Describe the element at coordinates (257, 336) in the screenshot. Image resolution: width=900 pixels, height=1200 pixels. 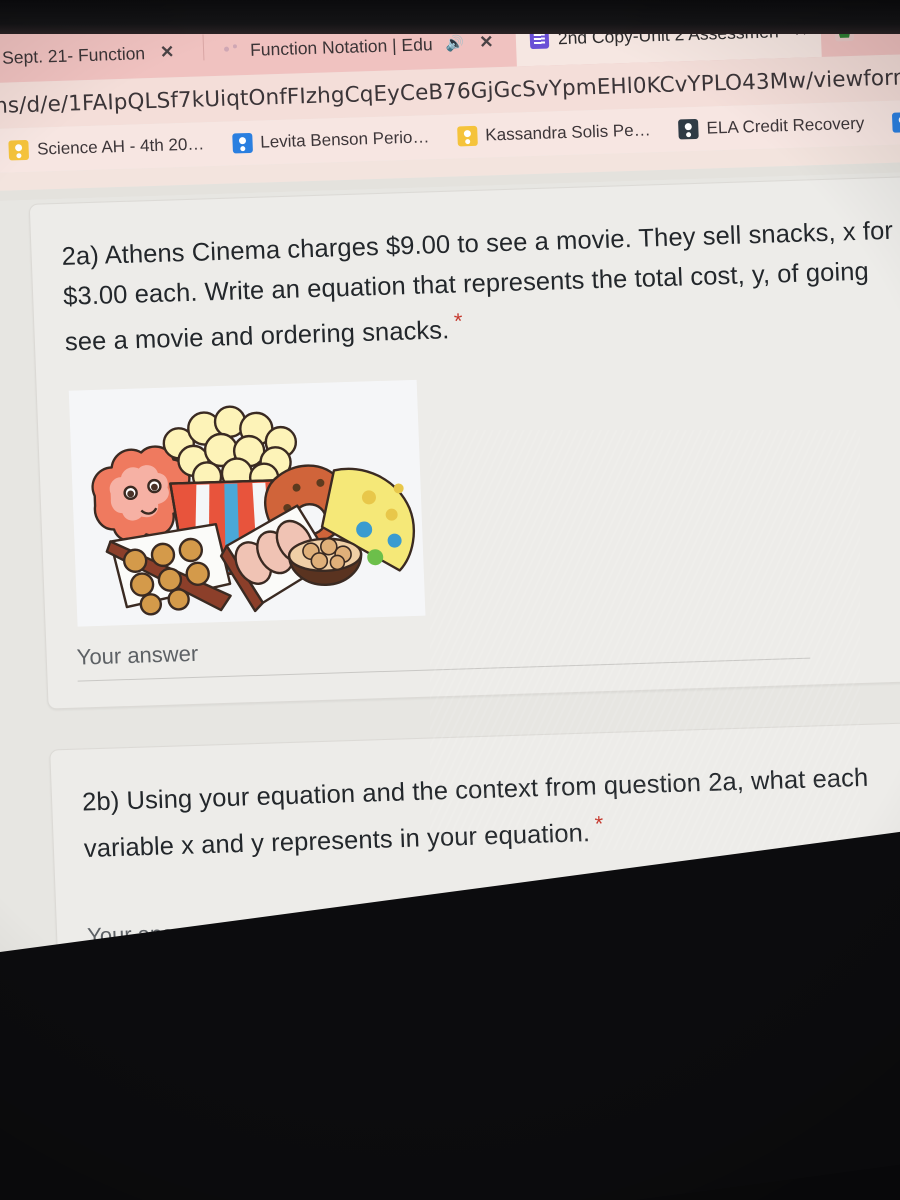
I see `question-line: see a movie and ordering snacks.` at that location.